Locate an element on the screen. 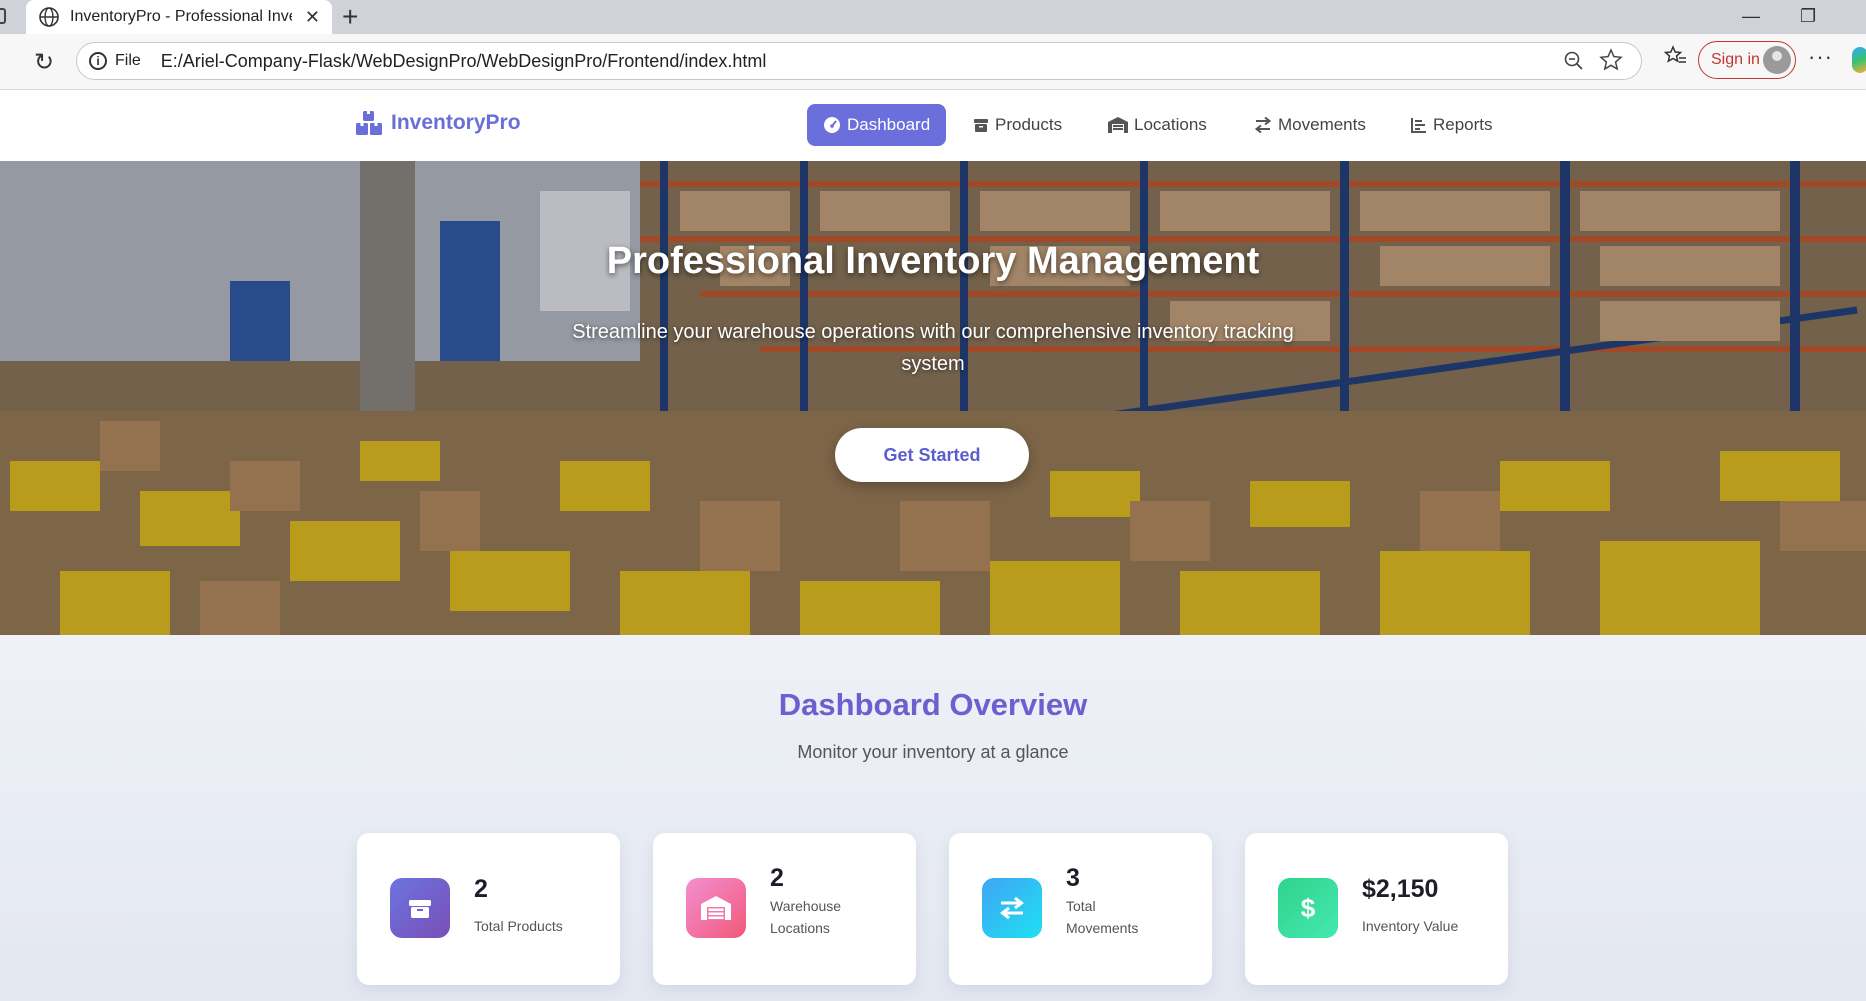 The width and height of the screenshot is (1866, 1001). stat-card-products: 2 Total Products is located at coordinates (488, 909).